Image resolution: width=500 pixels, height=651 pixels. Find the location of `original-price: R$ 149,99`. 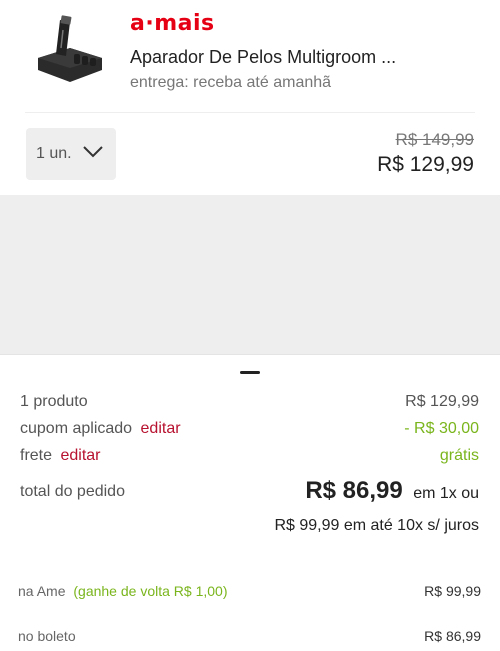

original-price: R$ 149,99 is located at coordinates (434, 139).